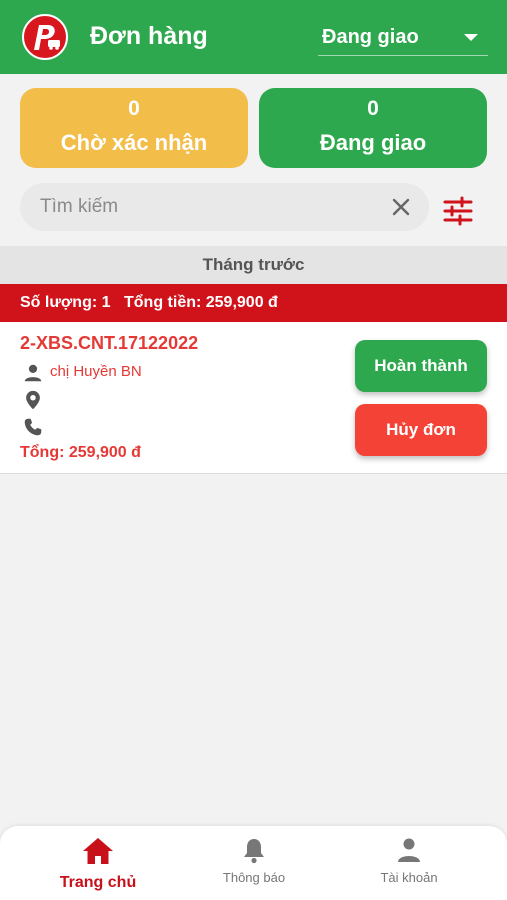 This screenshot has width=507, height=900. Describe the element at coordinates (373, 128) in the screenshot. I see `shipping-orders-card: 0 Đang giao` at that location.